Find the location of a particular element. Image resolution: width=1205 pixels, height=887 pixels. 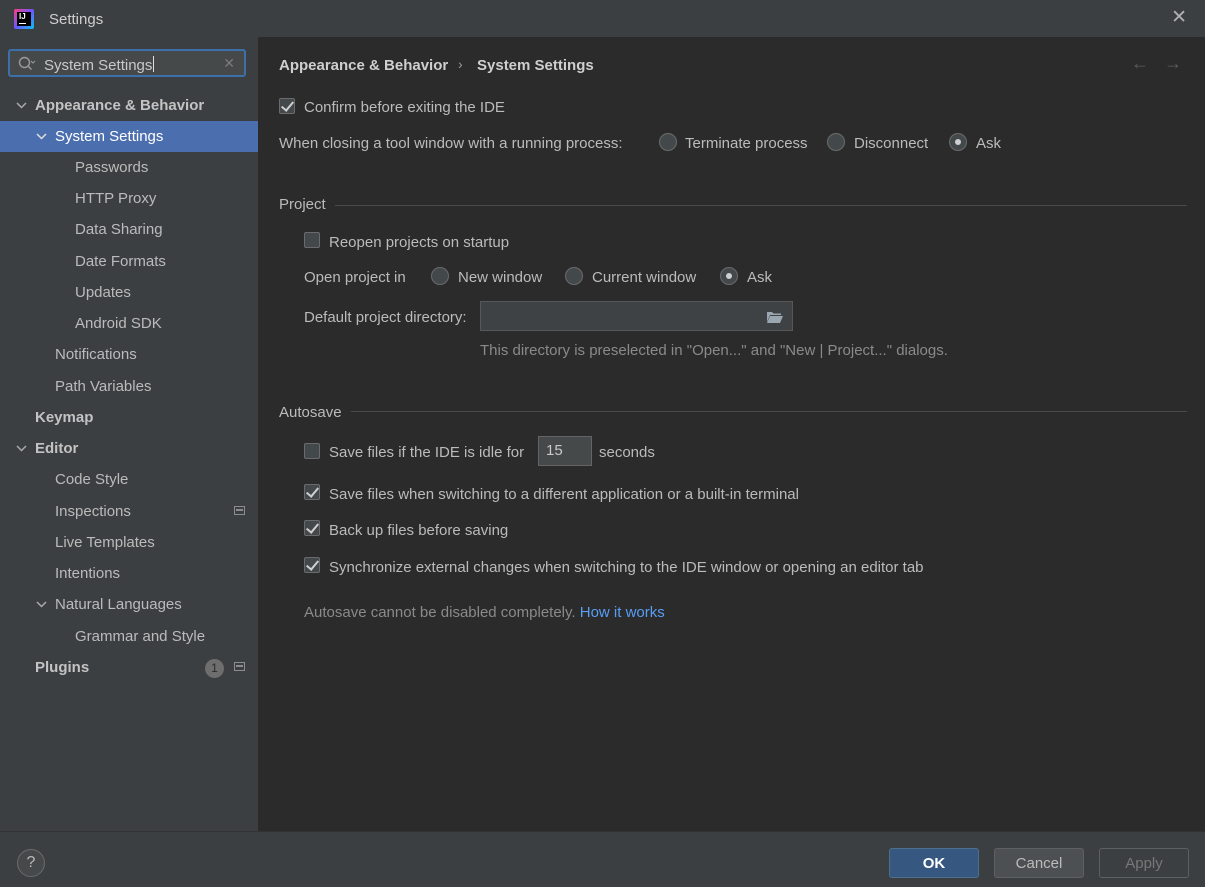

sidebar-item-label: Passwords is located at coordinates (112, 167).